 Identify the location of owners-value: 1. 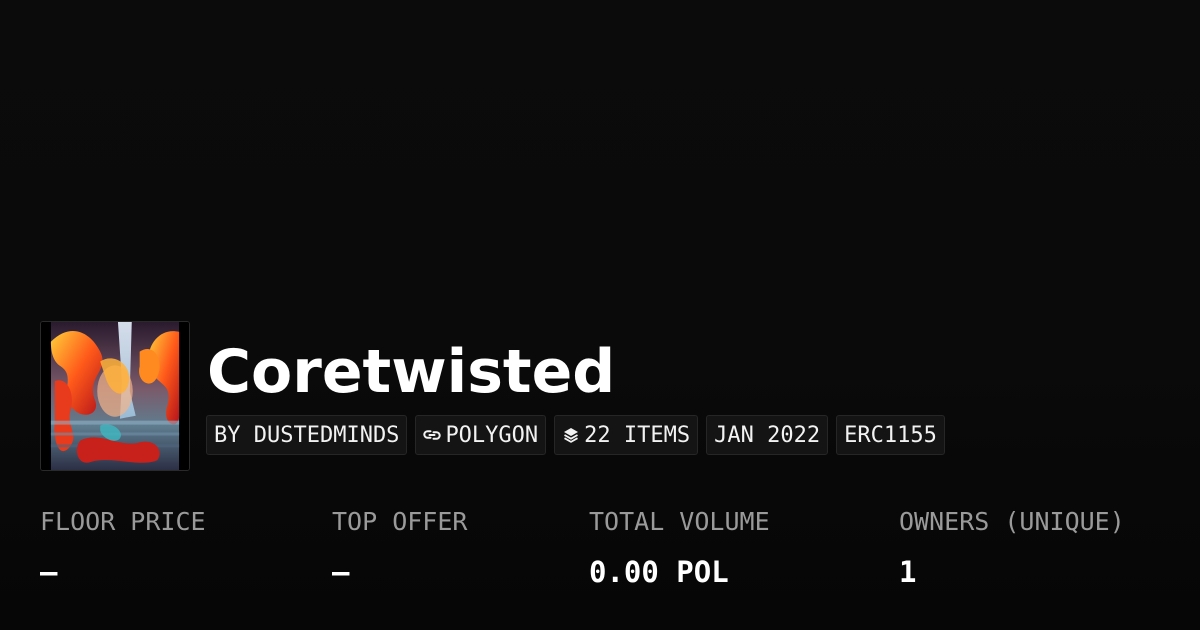
(908, 572).